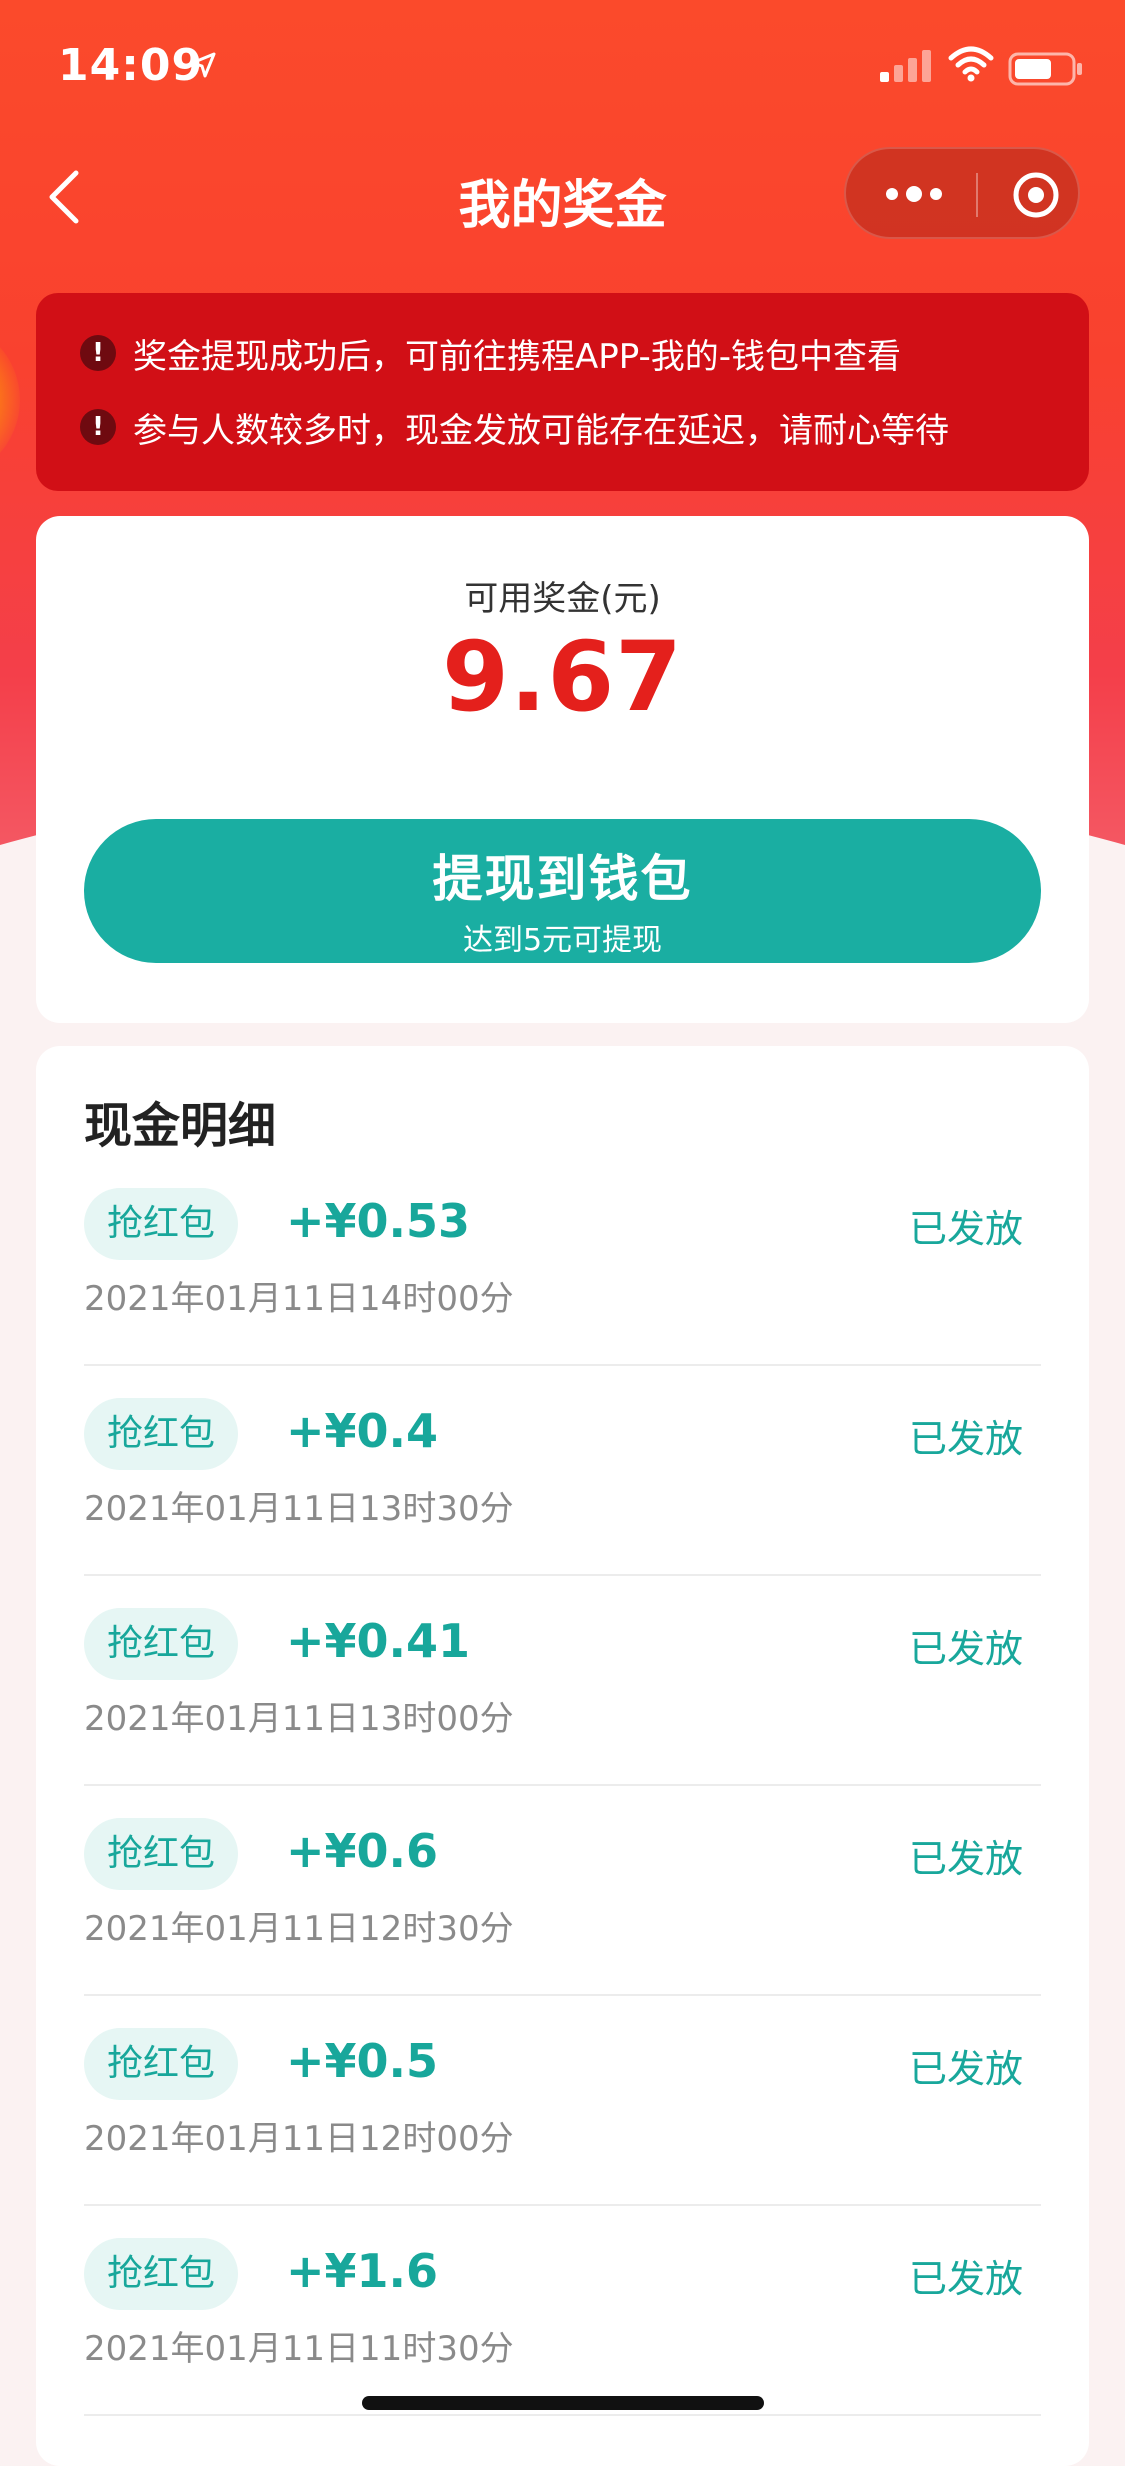  What do you see at coordinates (562, 879) in the screenshot?
I see `withdraw-button-label: 提现到钱包` at bounding box center [562, 879].